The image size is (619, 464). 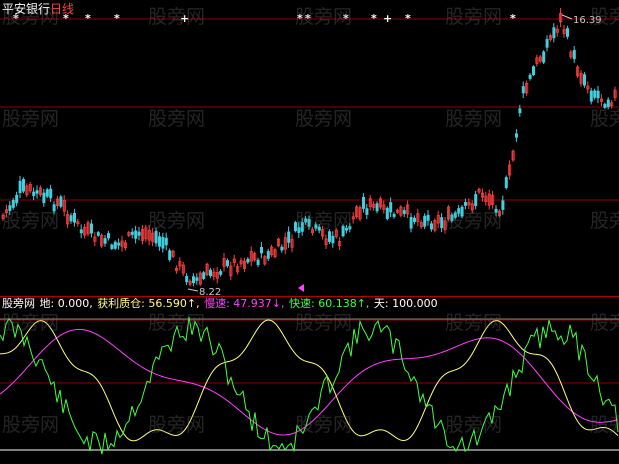 I want to click on signal-marker-1: *, so click(x=66, y=18).